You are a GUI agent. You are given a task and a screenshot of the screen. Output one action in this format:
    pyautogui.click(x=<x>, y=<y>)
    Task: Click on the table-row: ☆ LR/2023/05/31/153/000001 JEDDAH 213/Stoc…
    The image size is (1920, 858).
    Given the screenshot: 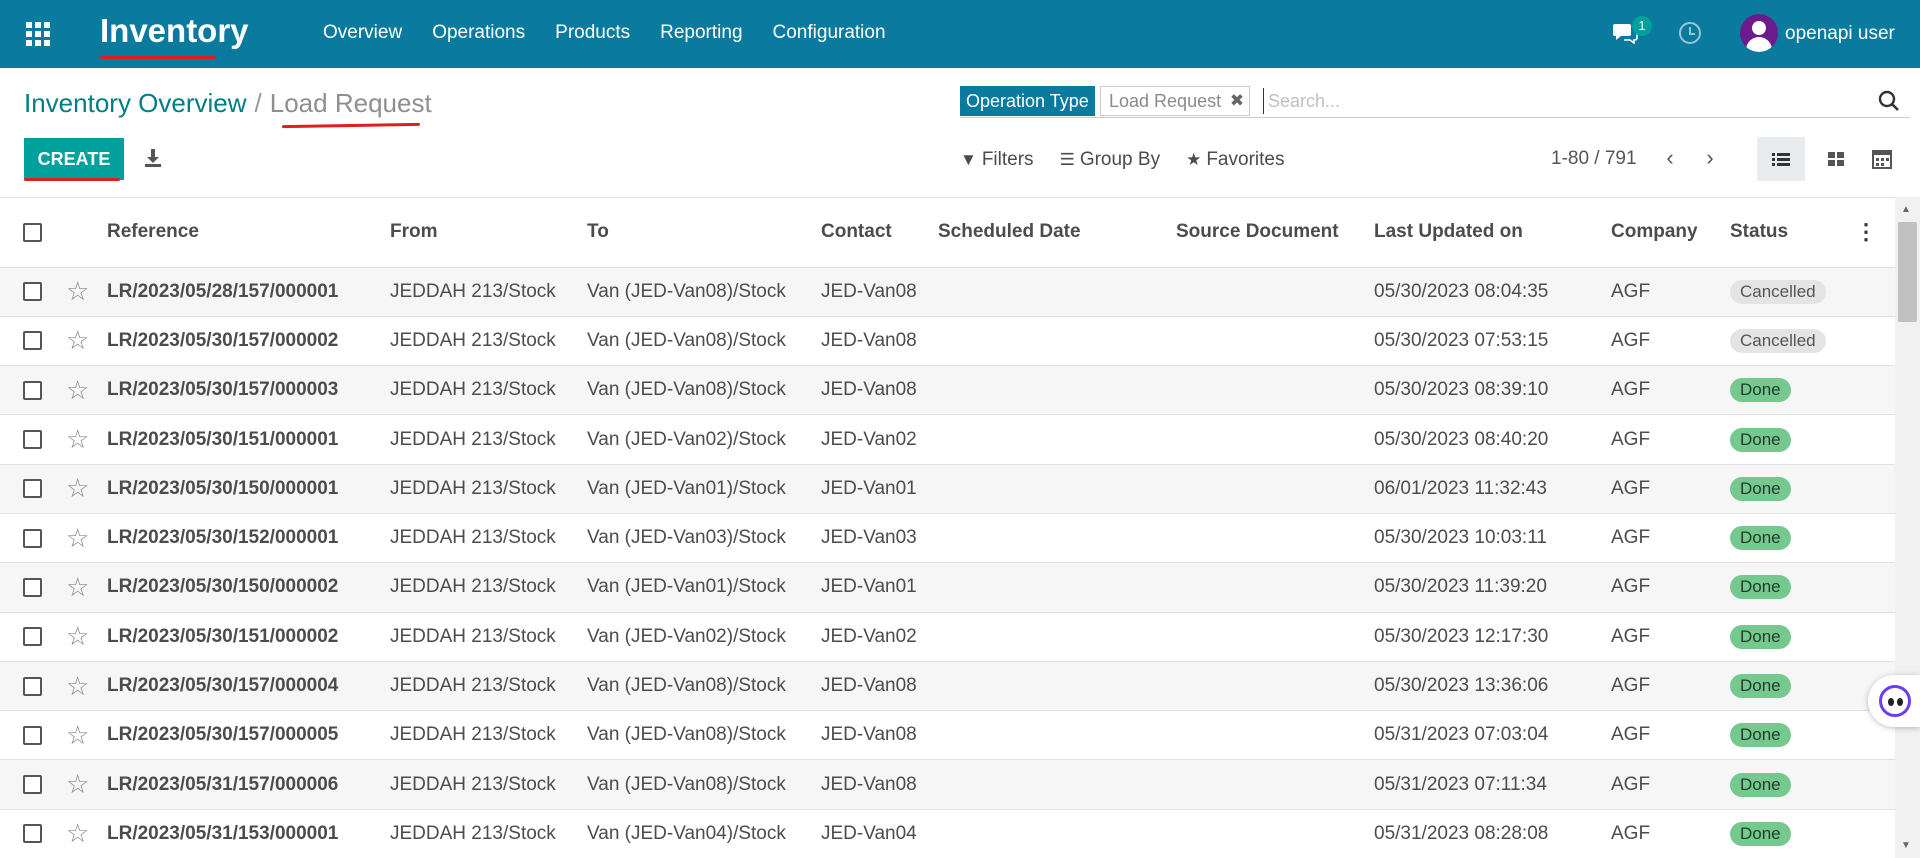 What is the action you would take?
    pyautogui.click(x=947, y=833)
    